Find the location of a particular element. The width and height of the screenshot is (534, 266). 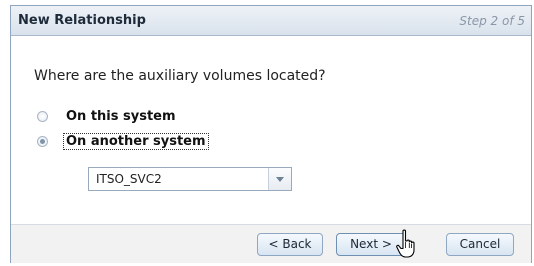

radio-this-system is located at coordinates (42, 116).